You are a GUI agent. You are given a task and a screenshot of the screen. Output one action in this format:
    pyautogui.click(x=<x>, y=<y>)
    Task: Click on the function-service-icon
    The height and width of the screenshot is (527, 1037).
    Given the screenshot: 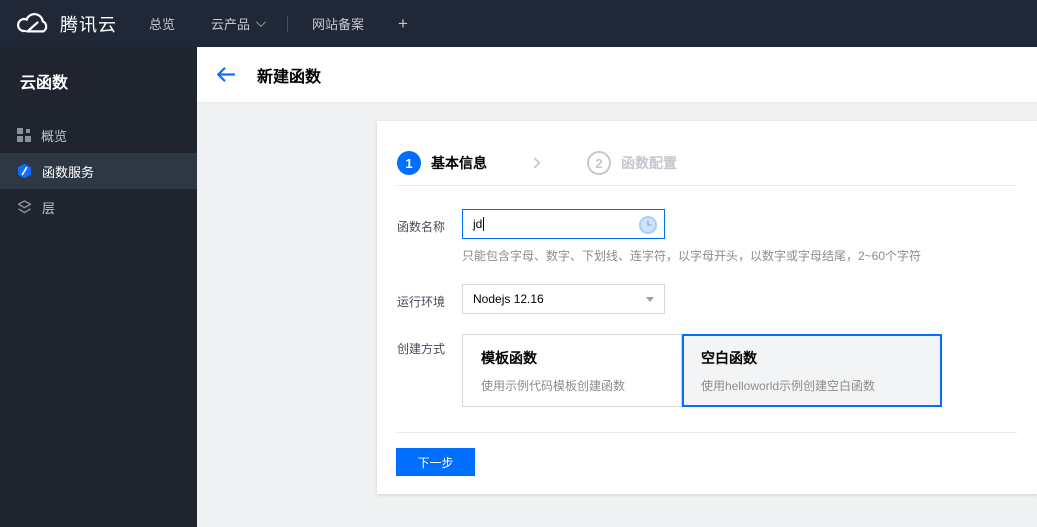 What is the action you would take?
    pyautogui.click(x=24, y=171)
    